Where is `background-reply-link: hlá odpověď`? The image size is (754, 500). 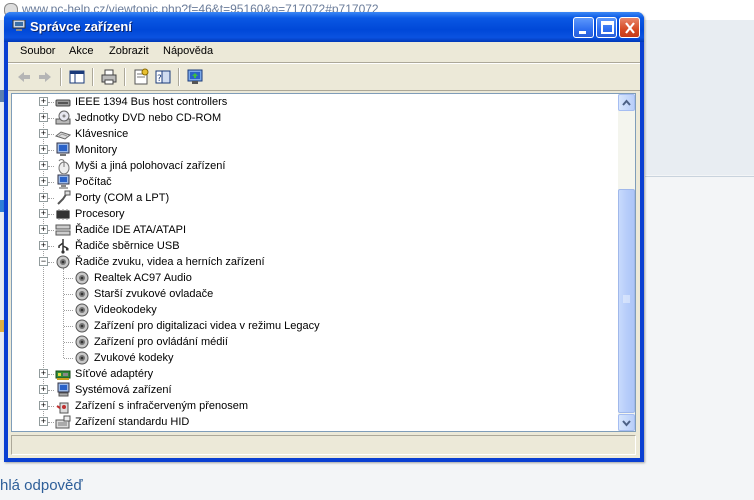
background-reply-link: hlá odpověď is located at coordinates (41, 485).